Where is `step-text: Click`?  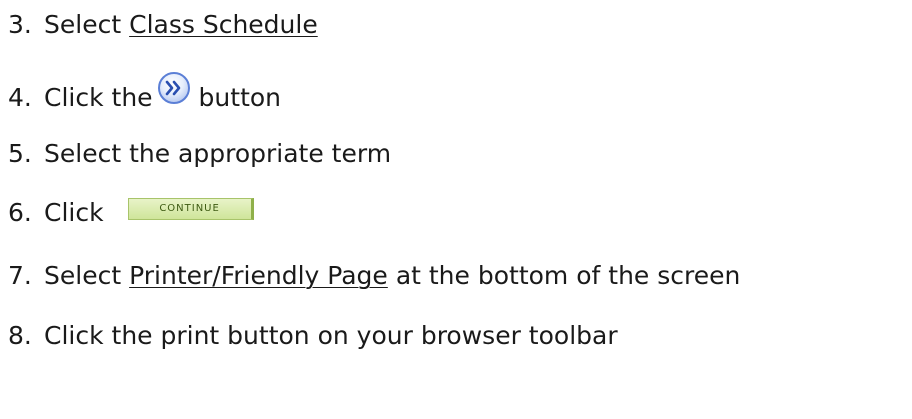
step-text: Click is located at coordinates (74, 212).